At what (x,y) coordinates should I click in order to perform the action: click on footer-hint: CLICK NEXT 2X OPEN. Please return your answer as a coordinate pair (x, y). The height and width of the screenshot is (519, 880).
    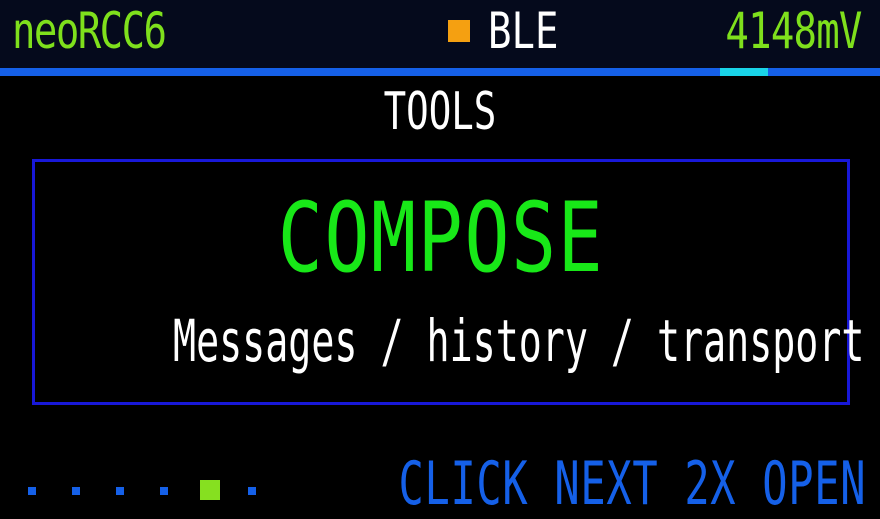
    Looking at the image, I should click on (632, 484).